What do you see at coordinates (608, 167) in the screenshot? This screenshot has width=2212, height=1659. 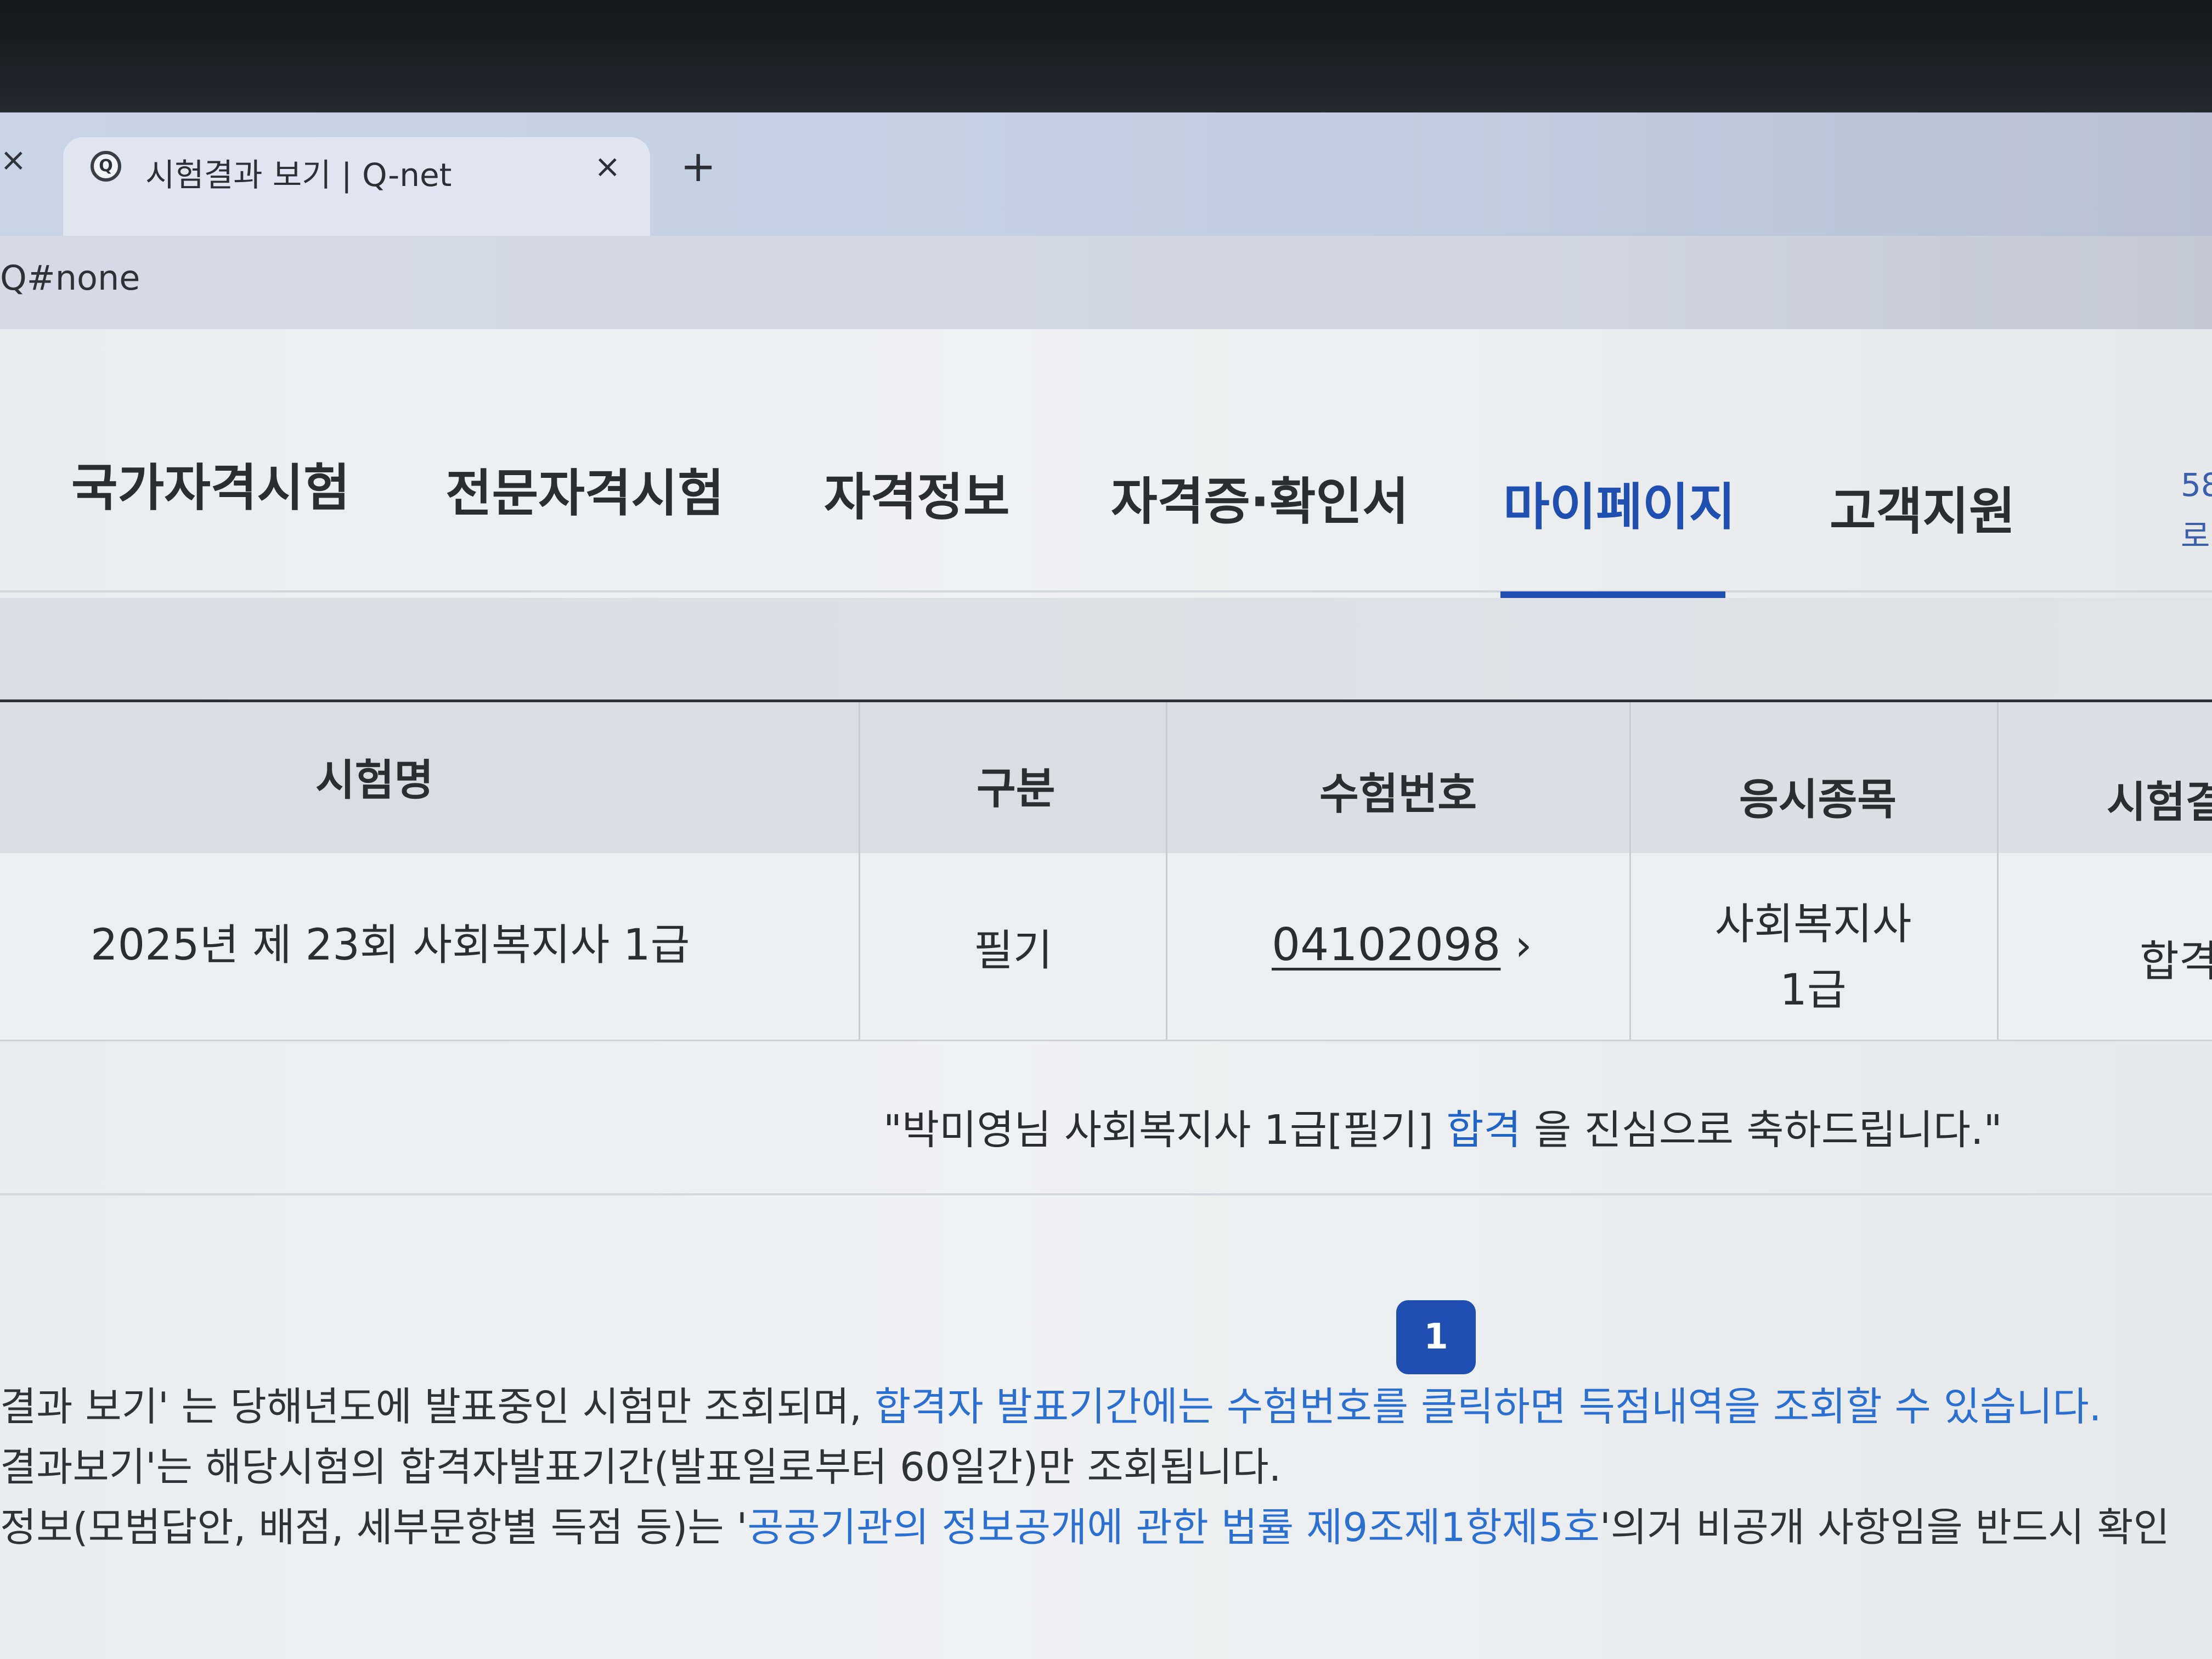 I see `tab-close-icon: ×` at bounding box center [608, 167].